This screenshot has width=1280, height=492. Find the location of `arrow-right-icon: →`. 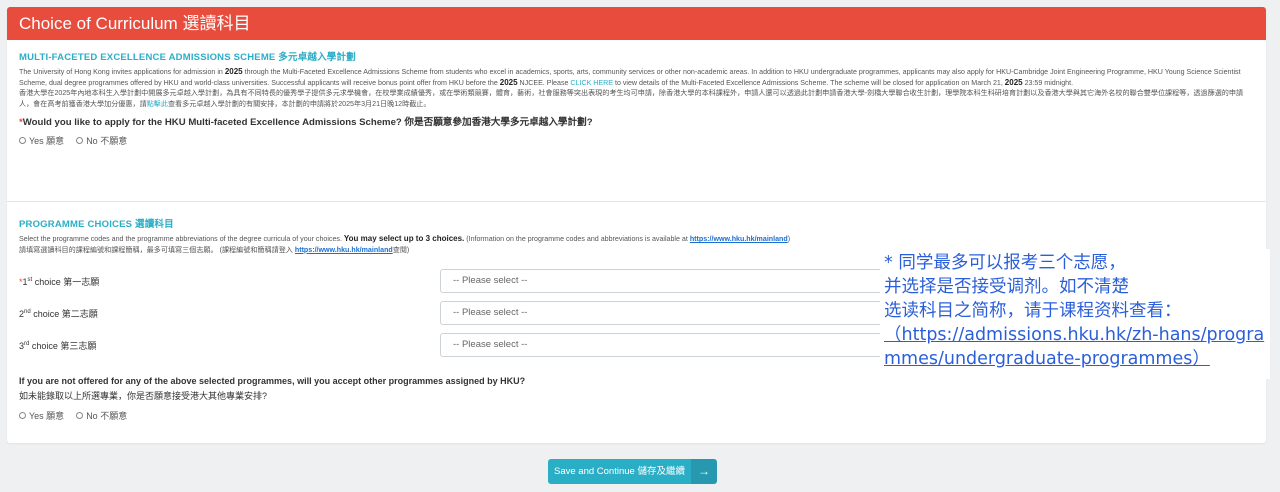

arrow-right-icon: → is located at coordinates (703, 471).